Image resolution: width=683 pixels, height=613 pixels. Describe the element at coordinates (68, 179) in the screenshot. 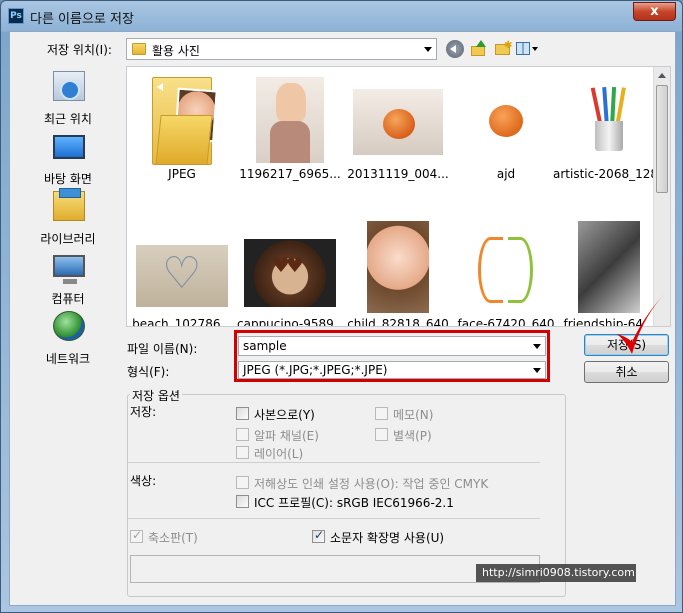

I see `place-label: 바탕 화면` at that location.